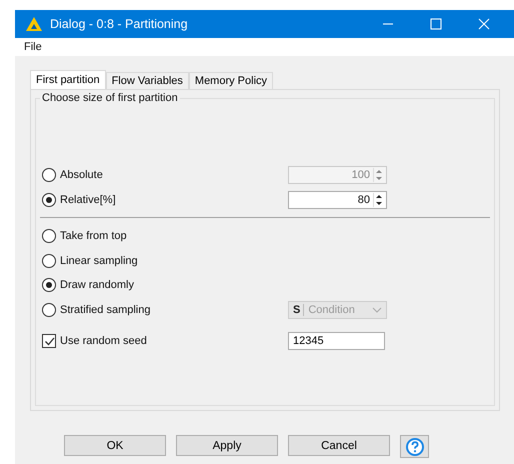 Image resolution: width=514 pixels, height=464 pixels. What do you see at coordinates (110, 98) in the screenshot?
I see `group-title: Choose size of first partition` at bounding box center [110, 98].